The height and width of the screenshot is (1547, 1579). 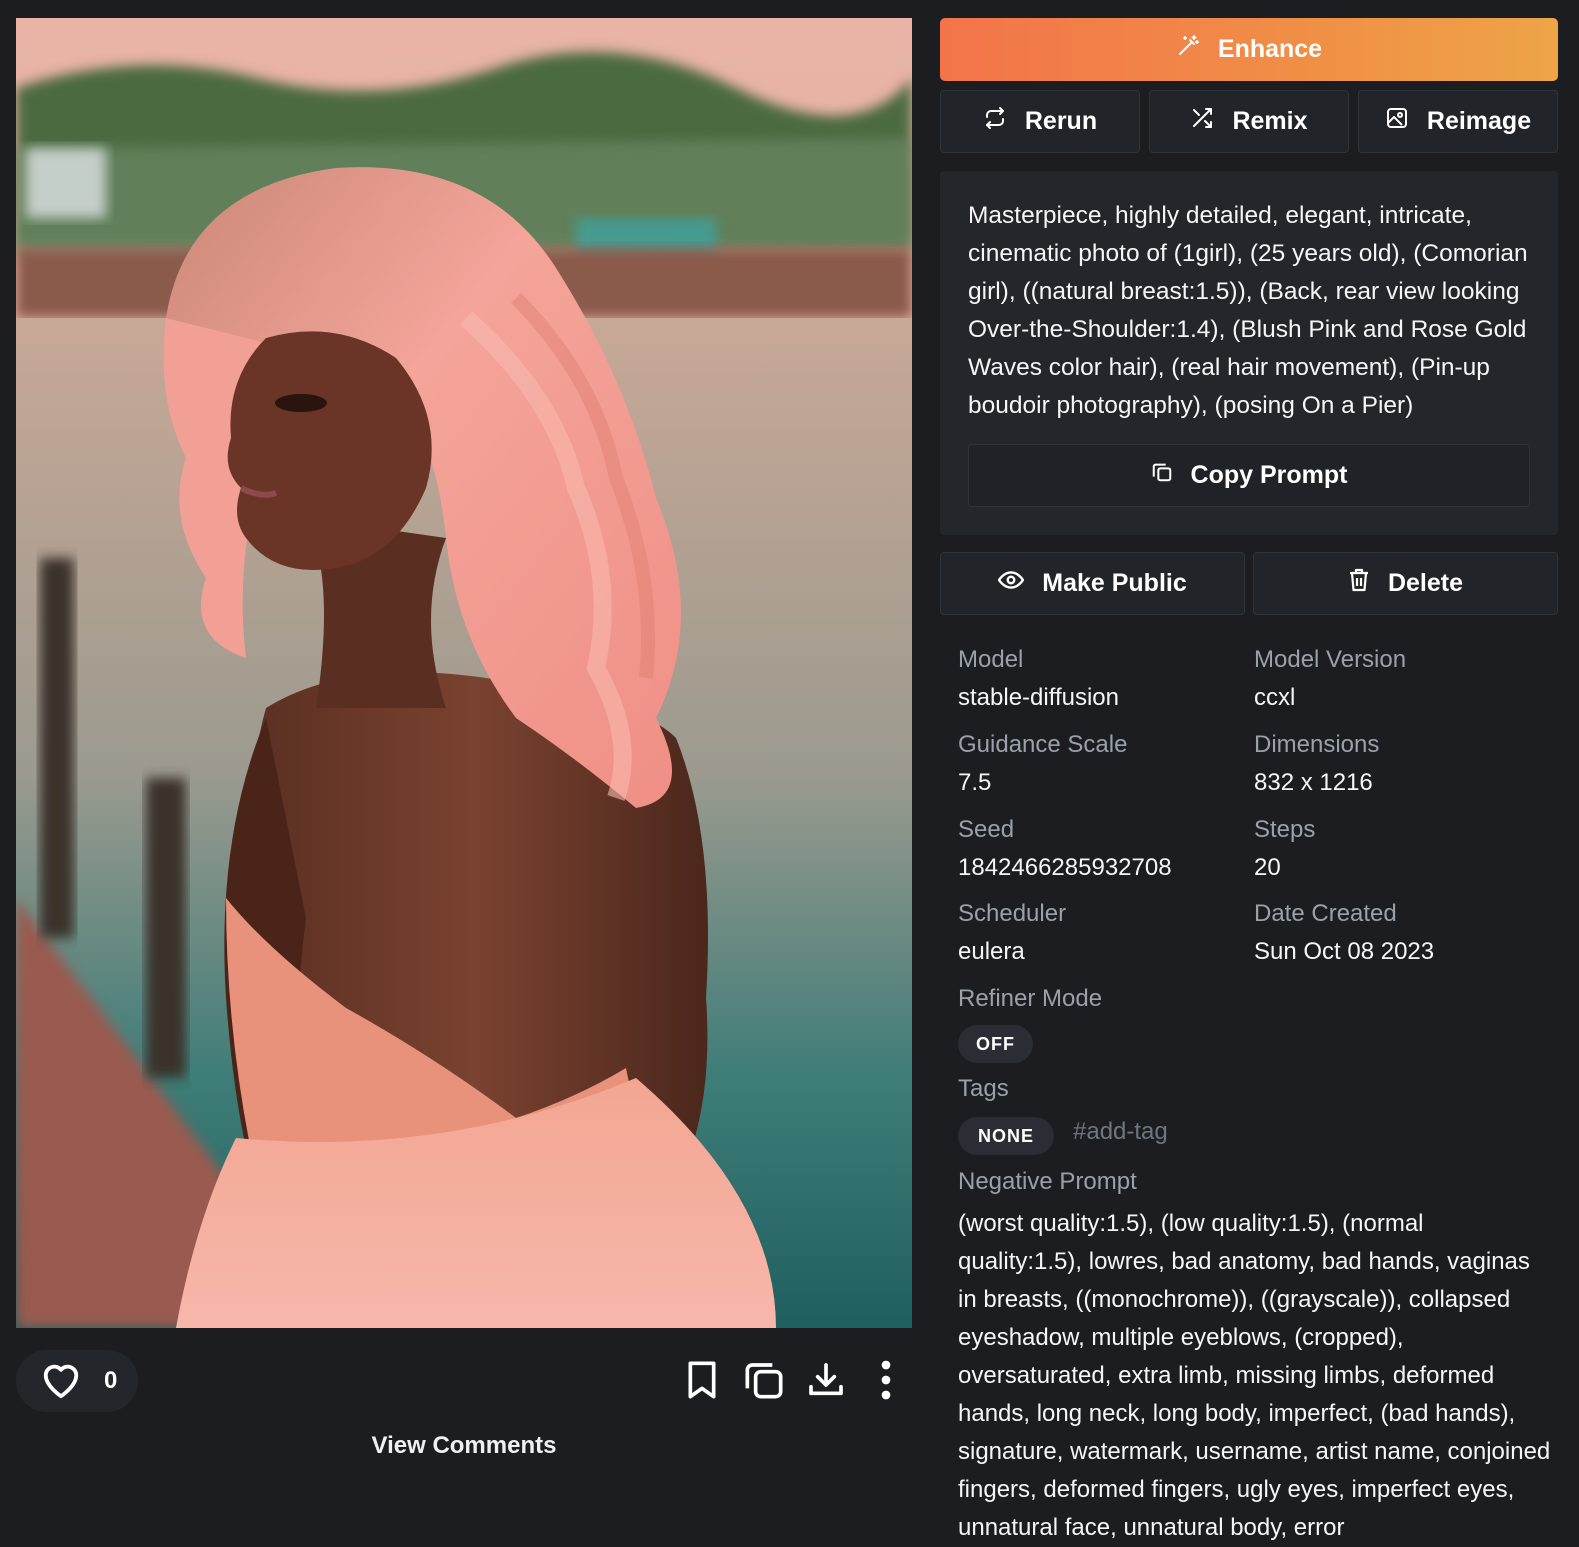 I want to click on delete-label: Delete, so click(x=1425, y=583).